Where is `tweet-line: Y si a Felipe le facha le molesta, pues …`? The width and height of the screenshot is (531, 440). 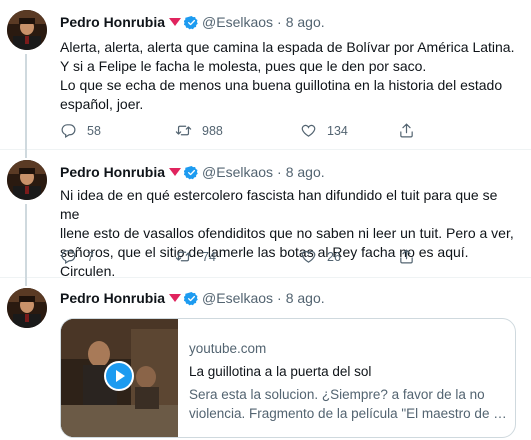 tweet-line: Y si a Felipe le facha le molesta, pues … is located at coordinates (243, 66).